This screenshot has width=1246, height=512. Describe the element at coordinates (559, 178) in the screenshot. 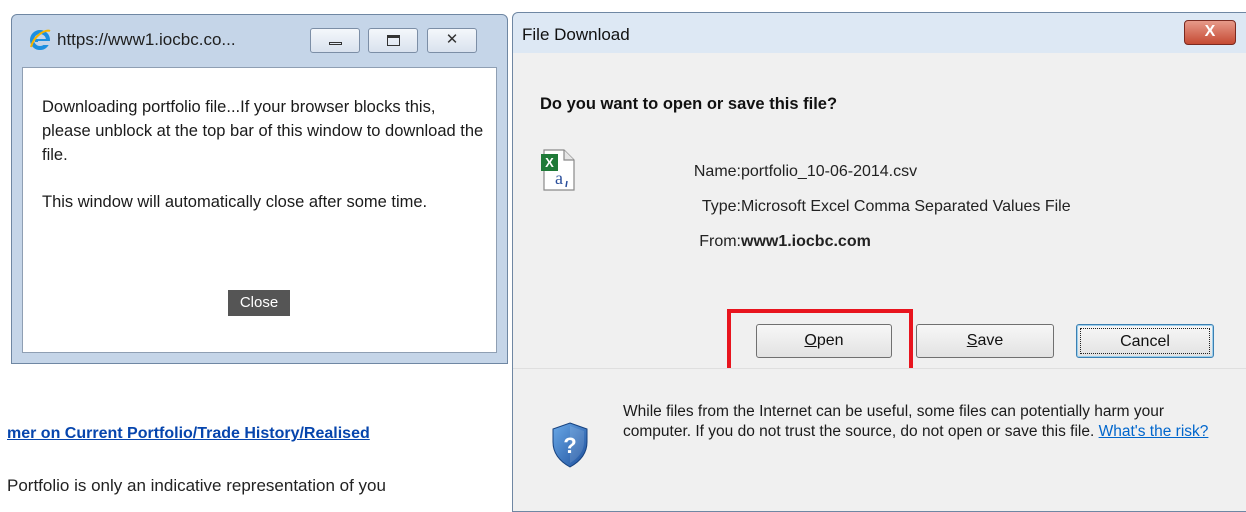

I see `svg-text: a` at that location.